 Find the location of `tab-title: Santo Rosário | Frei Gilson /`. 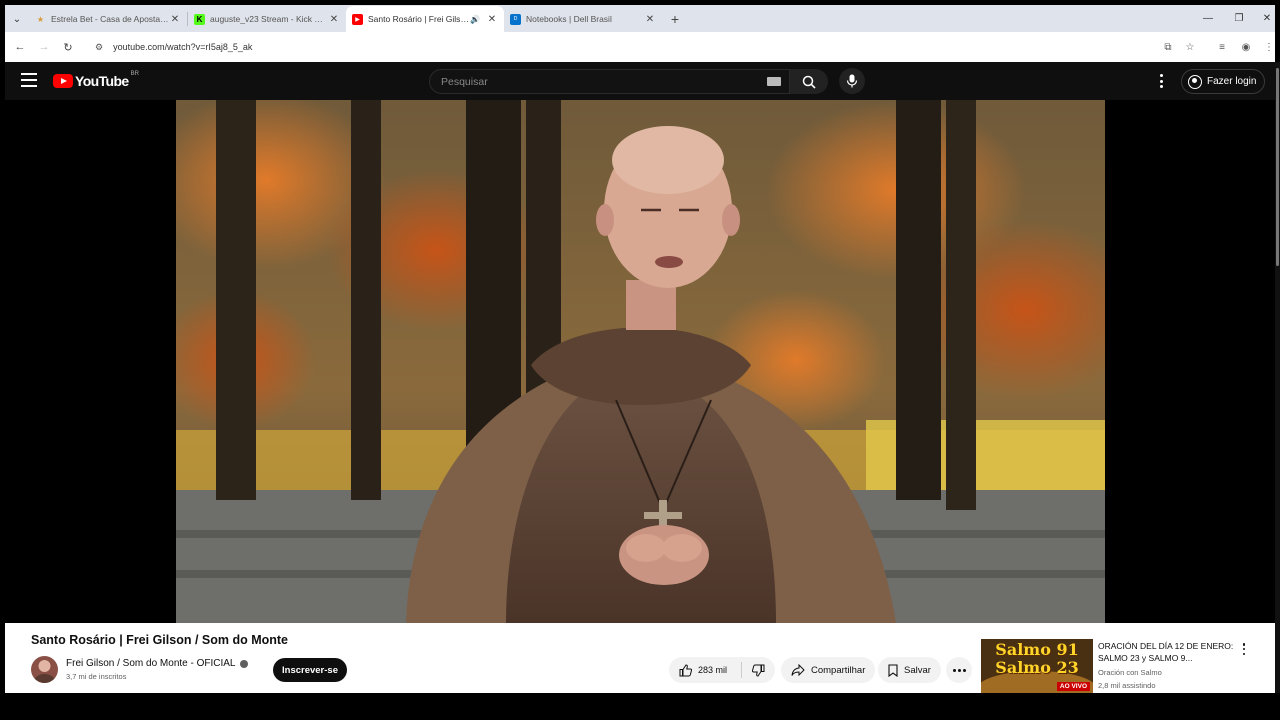

tab-title: Santo Rosário | Frei Gilson / is located at coordinates (419, 19).